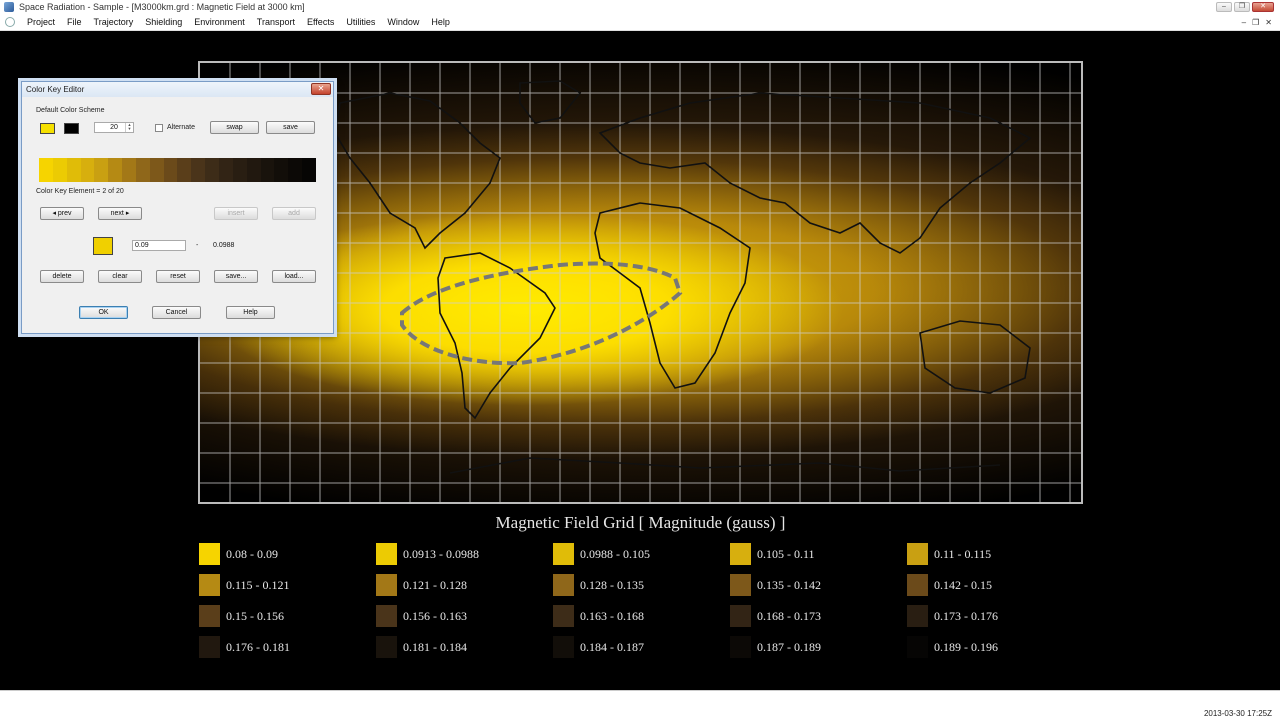 The image size is (1280, 720). I want to click on legend-label: 0.176 - 0.181, so click(258, 646).